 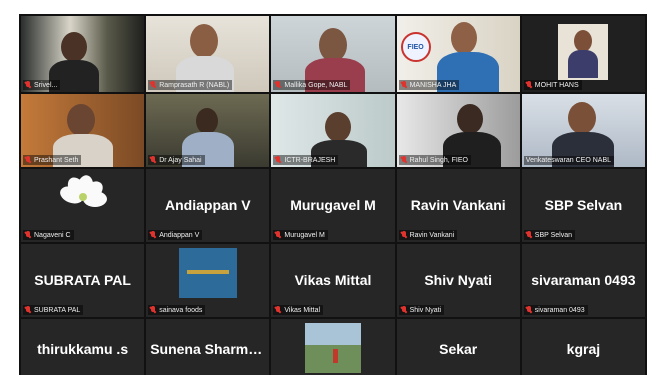 I want to click on participant-tile: Vikas Mittal Vikas Mittal, so click(x=333, y=280).